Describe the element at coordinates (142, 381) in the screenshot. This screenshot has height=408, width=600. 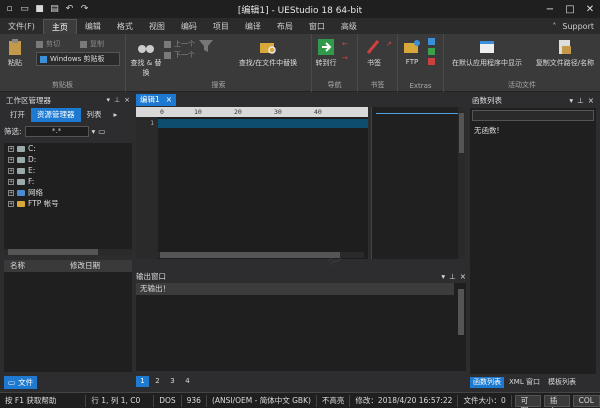
I see `page-tab-1: 1` at that location.